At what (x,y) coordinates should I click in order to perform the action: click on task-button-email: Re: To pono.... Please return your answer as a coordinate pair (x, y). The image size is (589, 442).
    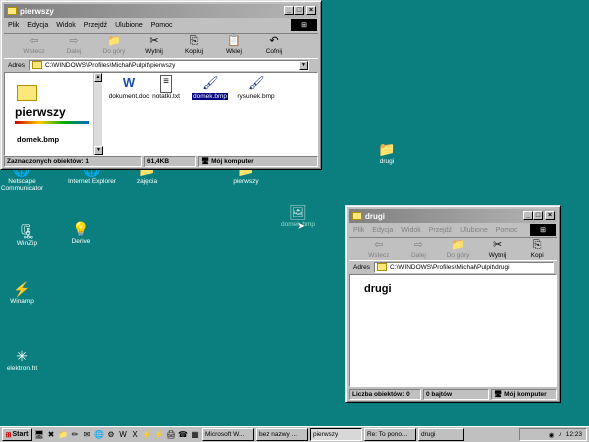
    Looking at the image, I should click on (390, 434).